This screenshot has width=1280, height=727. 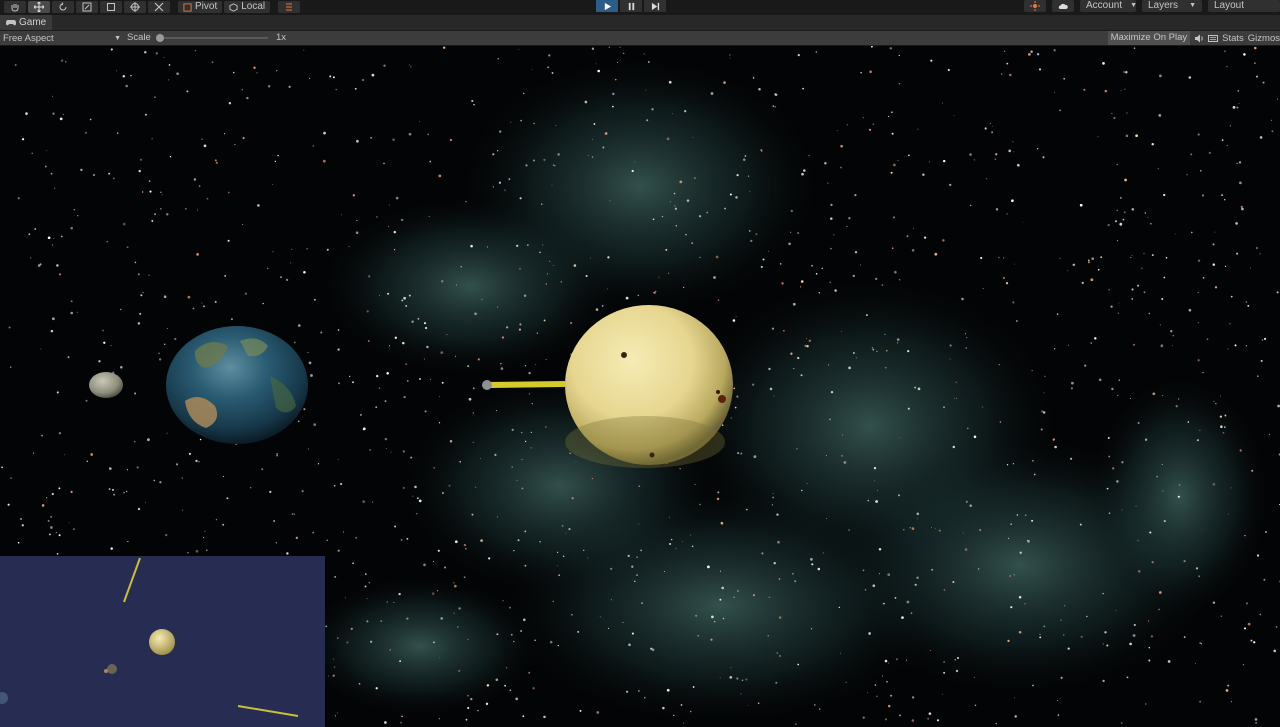 What do you see at coordinates (1108, 6) in the screenshot?
I see `account-dropdown: Account ▼` at bounding box center [1108, 6].